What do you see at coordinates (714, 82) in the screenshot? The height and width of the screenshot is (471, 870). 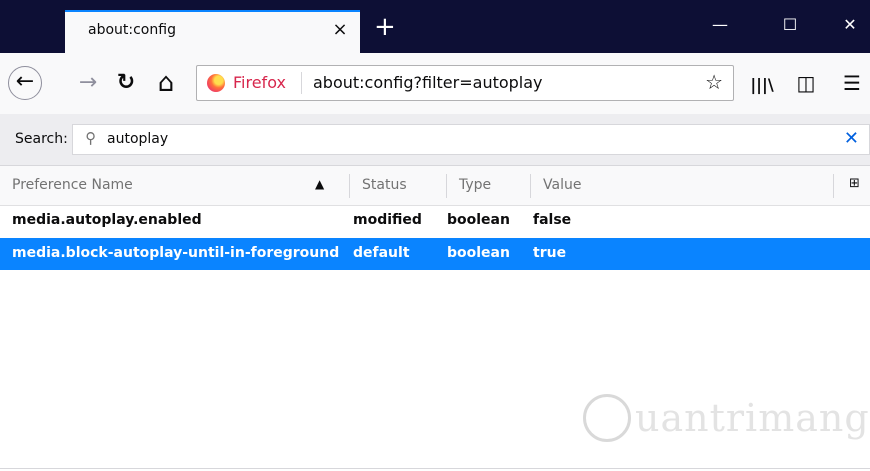 I see `bookmark-star-icon: ☆` at bounding box center [714, 82].